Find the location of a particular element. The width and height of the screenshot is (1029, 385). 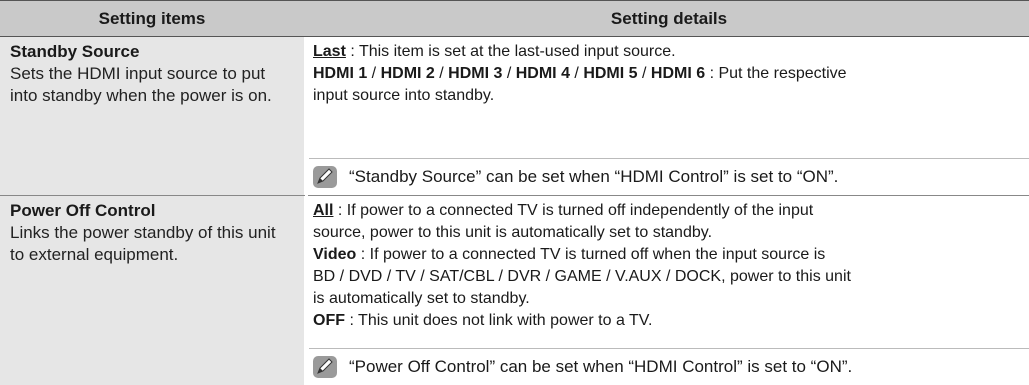

header-setting-details: Setting details is located at coordinates (669, 18).